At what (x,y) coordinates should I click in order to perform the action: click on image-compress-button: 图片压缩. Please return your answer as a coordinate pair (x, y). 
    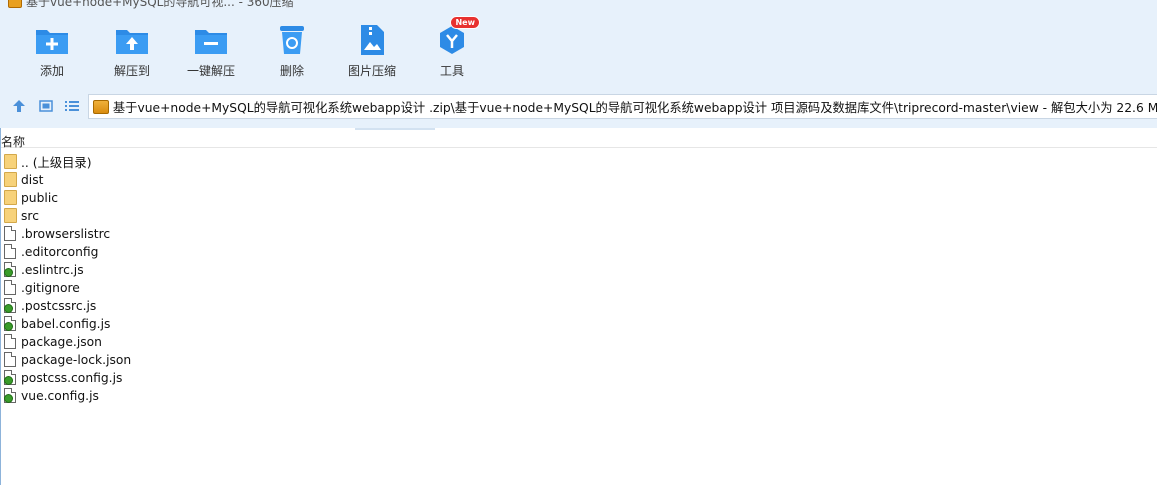
    Looking at the image, I should click on (372, 50).